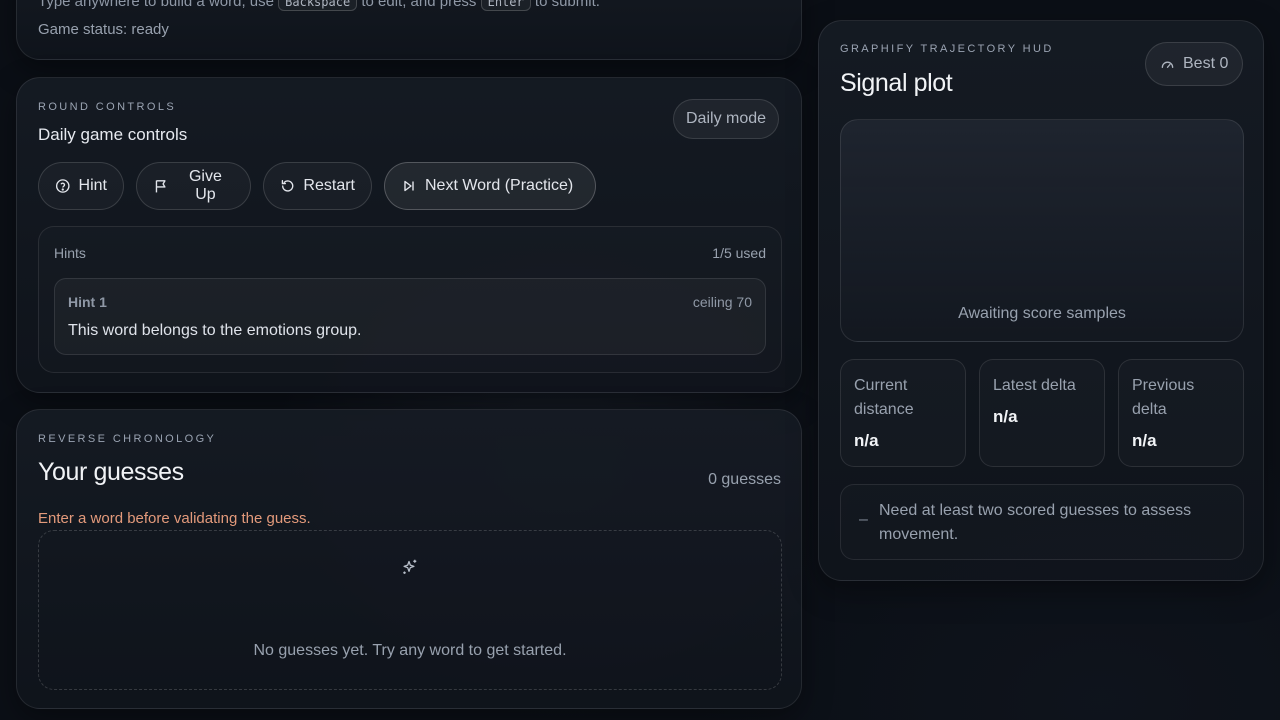  I want to click on help-circle-icon, so click(62, 186).